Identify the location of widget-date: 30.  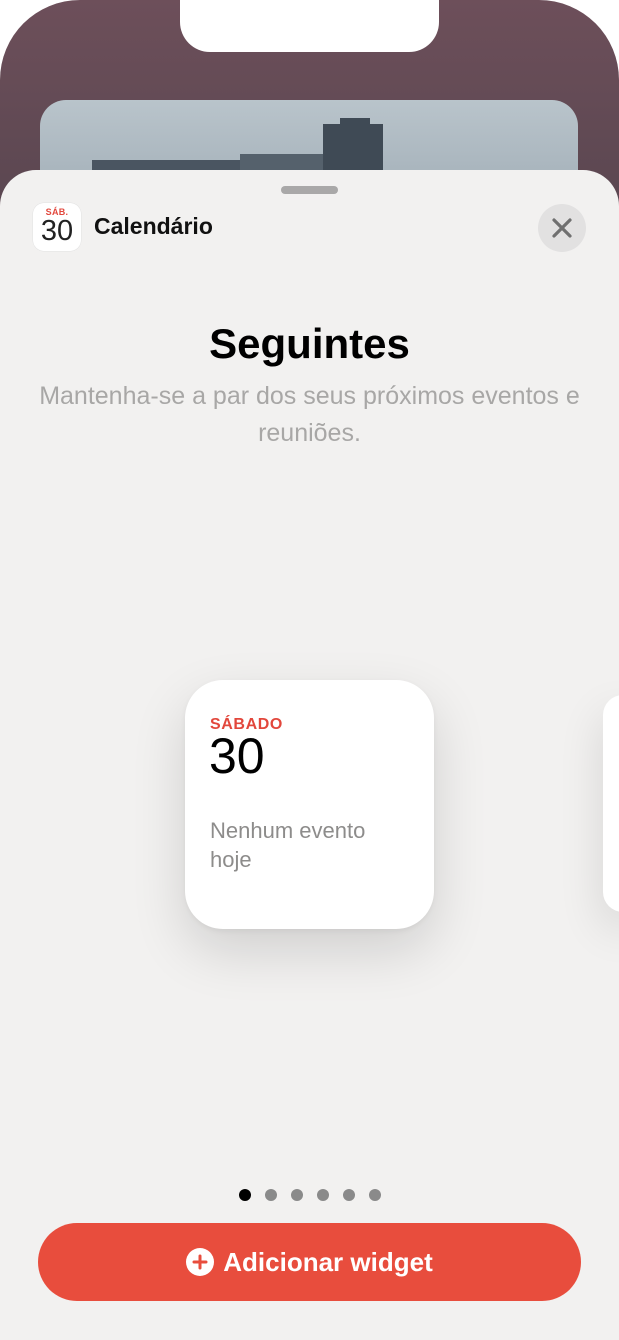
(237, 756).